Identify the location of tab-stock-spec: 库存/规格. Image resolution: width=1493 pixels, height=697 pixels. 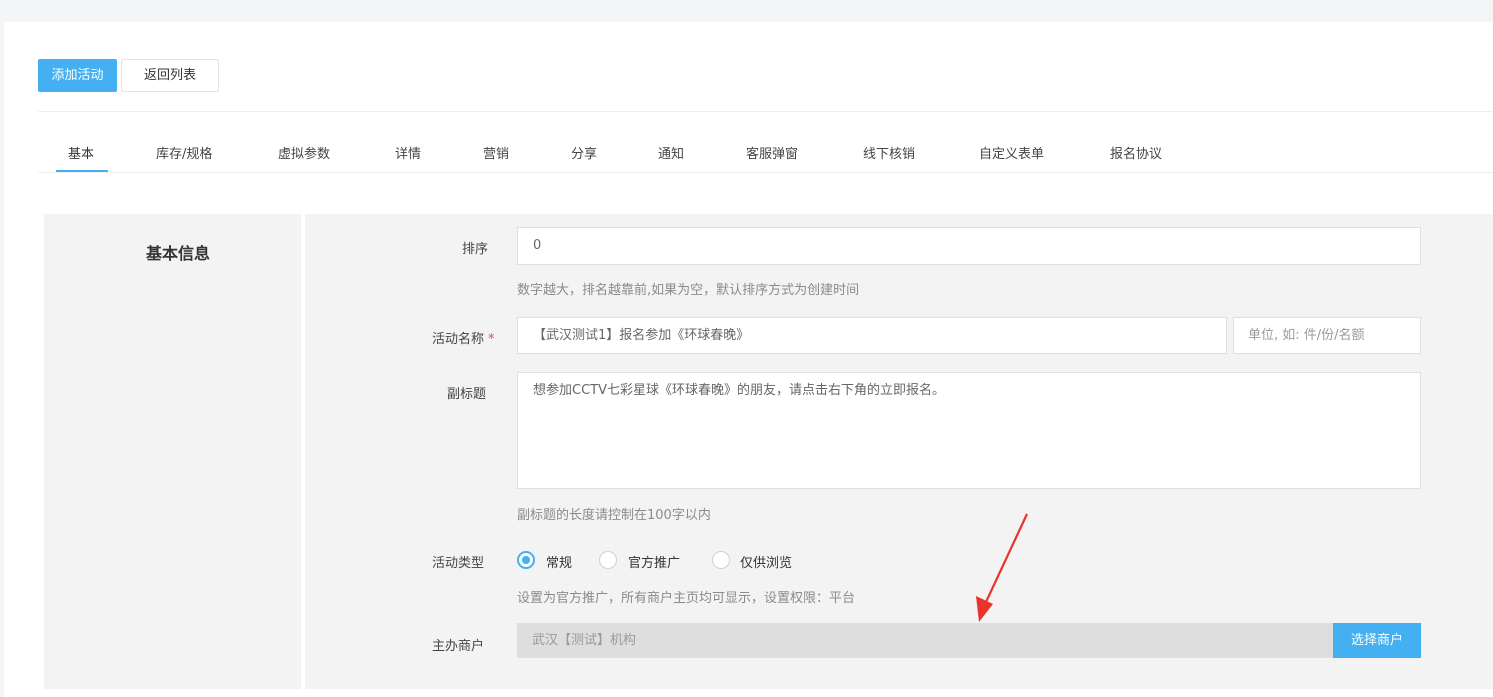
(184, 152).